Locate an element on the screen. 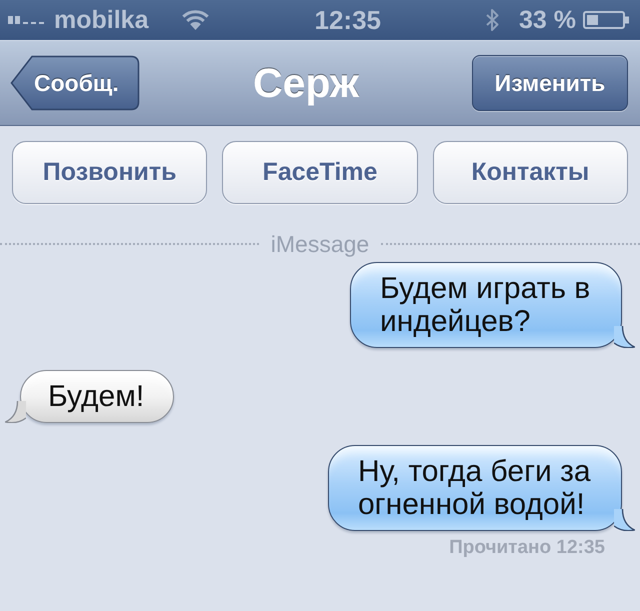 The image size is (640, 611). wifi-icon is located at coordinates (196, 20).